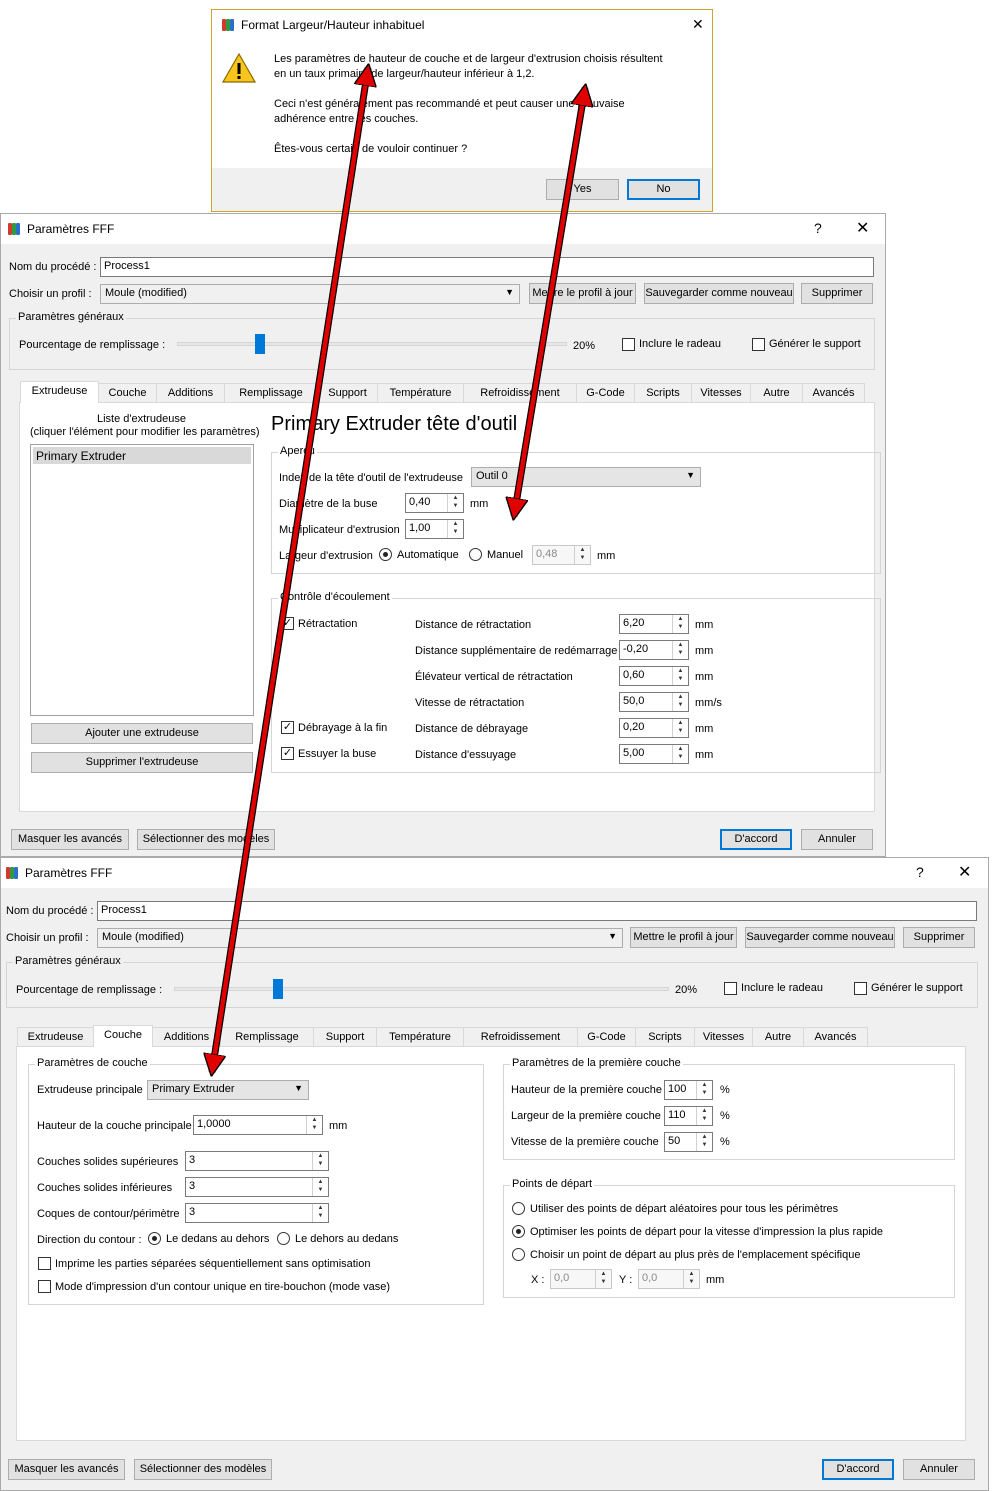 The height and width of the screenshot is (1491, 997). I want to click on no-button: No, so click(663, 189).